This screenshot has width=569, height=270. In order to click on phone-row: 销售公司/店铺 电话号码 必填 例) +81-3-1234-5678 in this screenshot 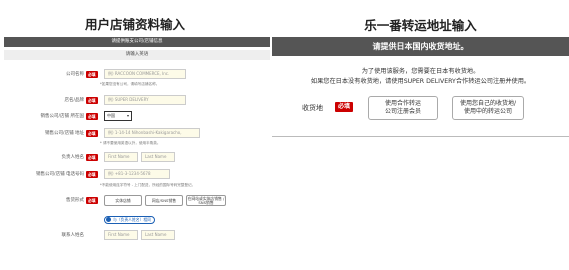, I will do `click(137, 175)`.